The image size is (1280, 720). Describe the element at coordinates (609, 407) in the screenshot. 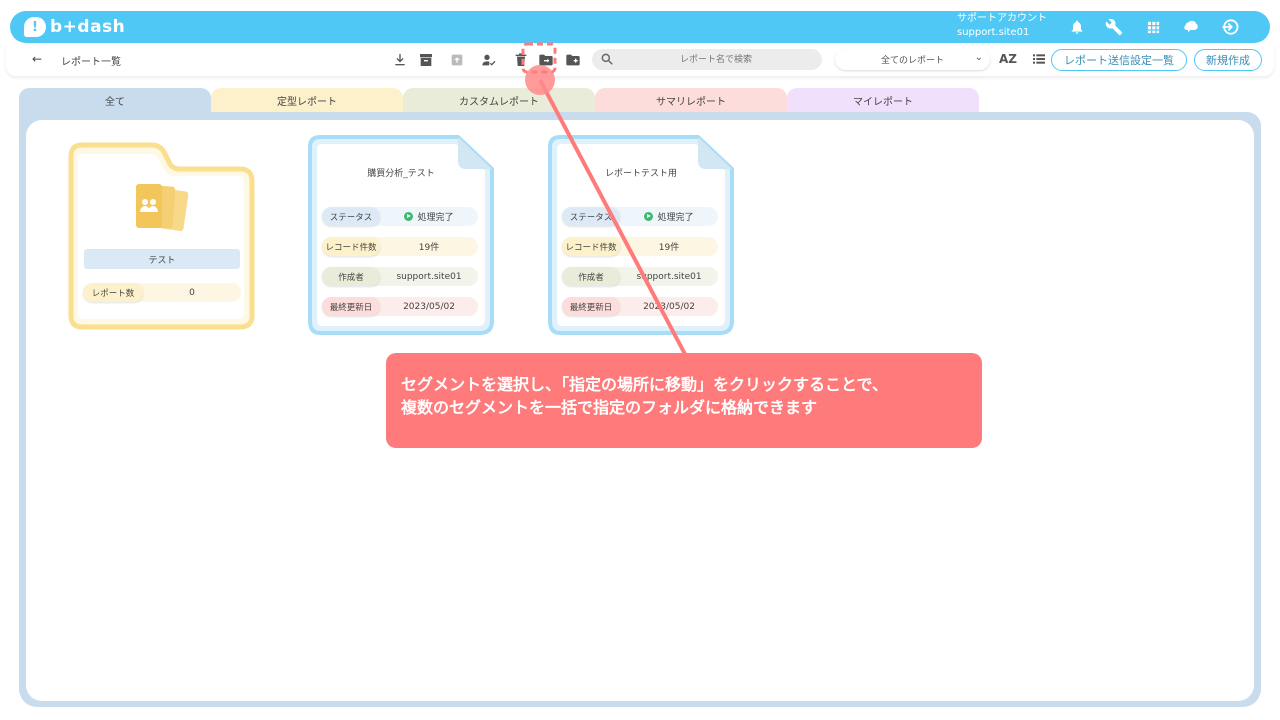

I see `callout-line-2: 複数のセグメントを一括で指定のフォルダに格納できます` at that location.